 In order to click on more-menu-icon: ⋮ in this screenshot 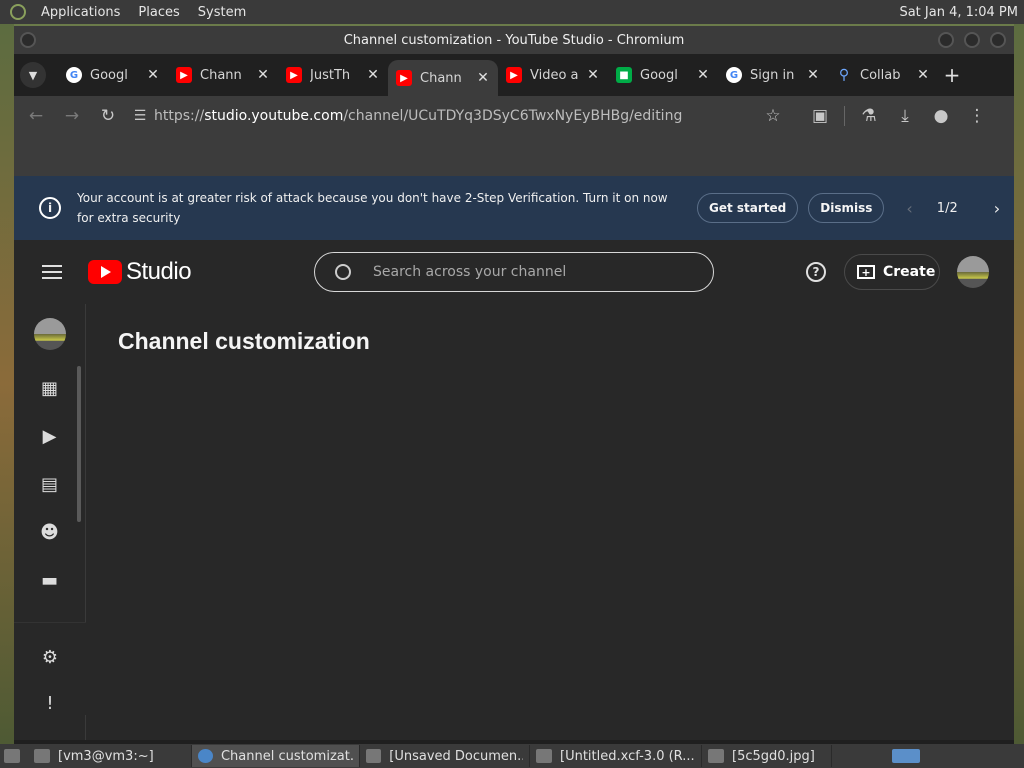, I will do `click(977, 116)`.